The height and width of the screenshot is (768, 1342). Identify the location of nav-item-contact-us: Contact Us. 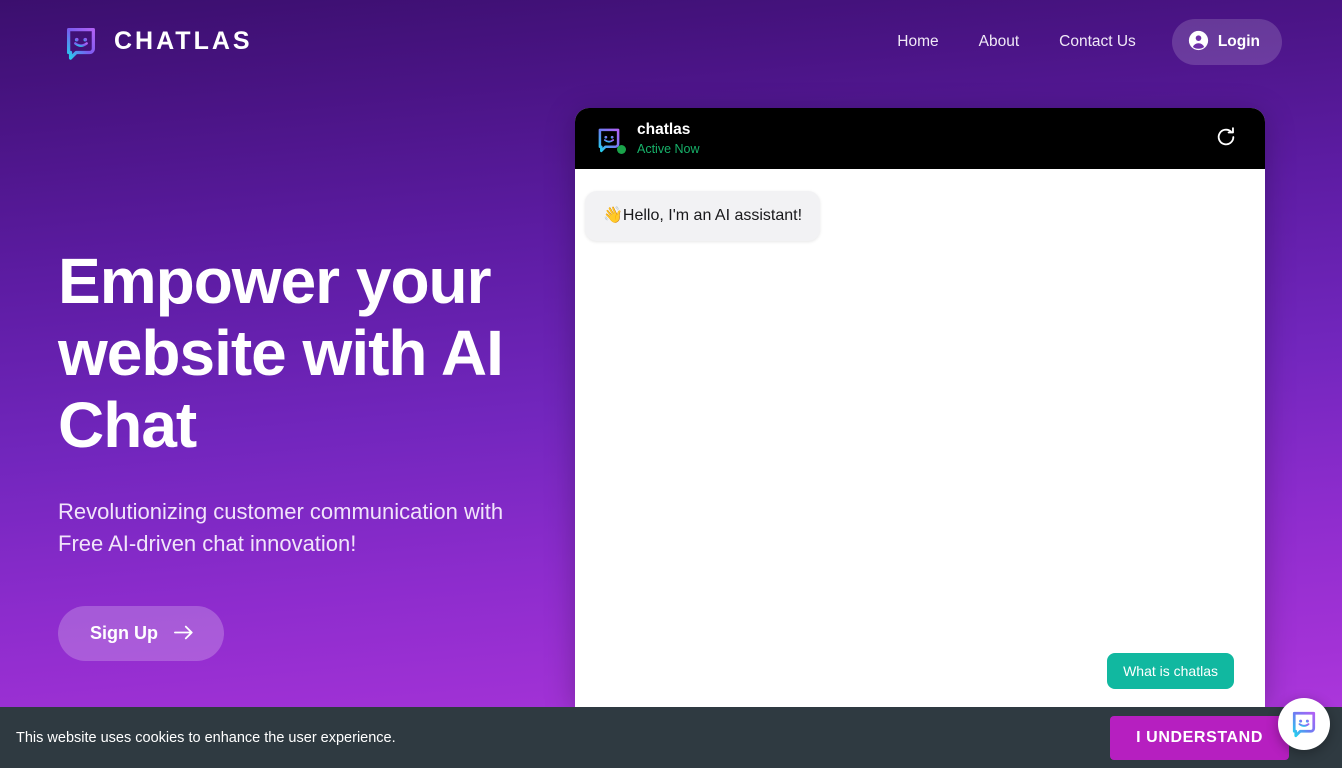
(1097, 42).